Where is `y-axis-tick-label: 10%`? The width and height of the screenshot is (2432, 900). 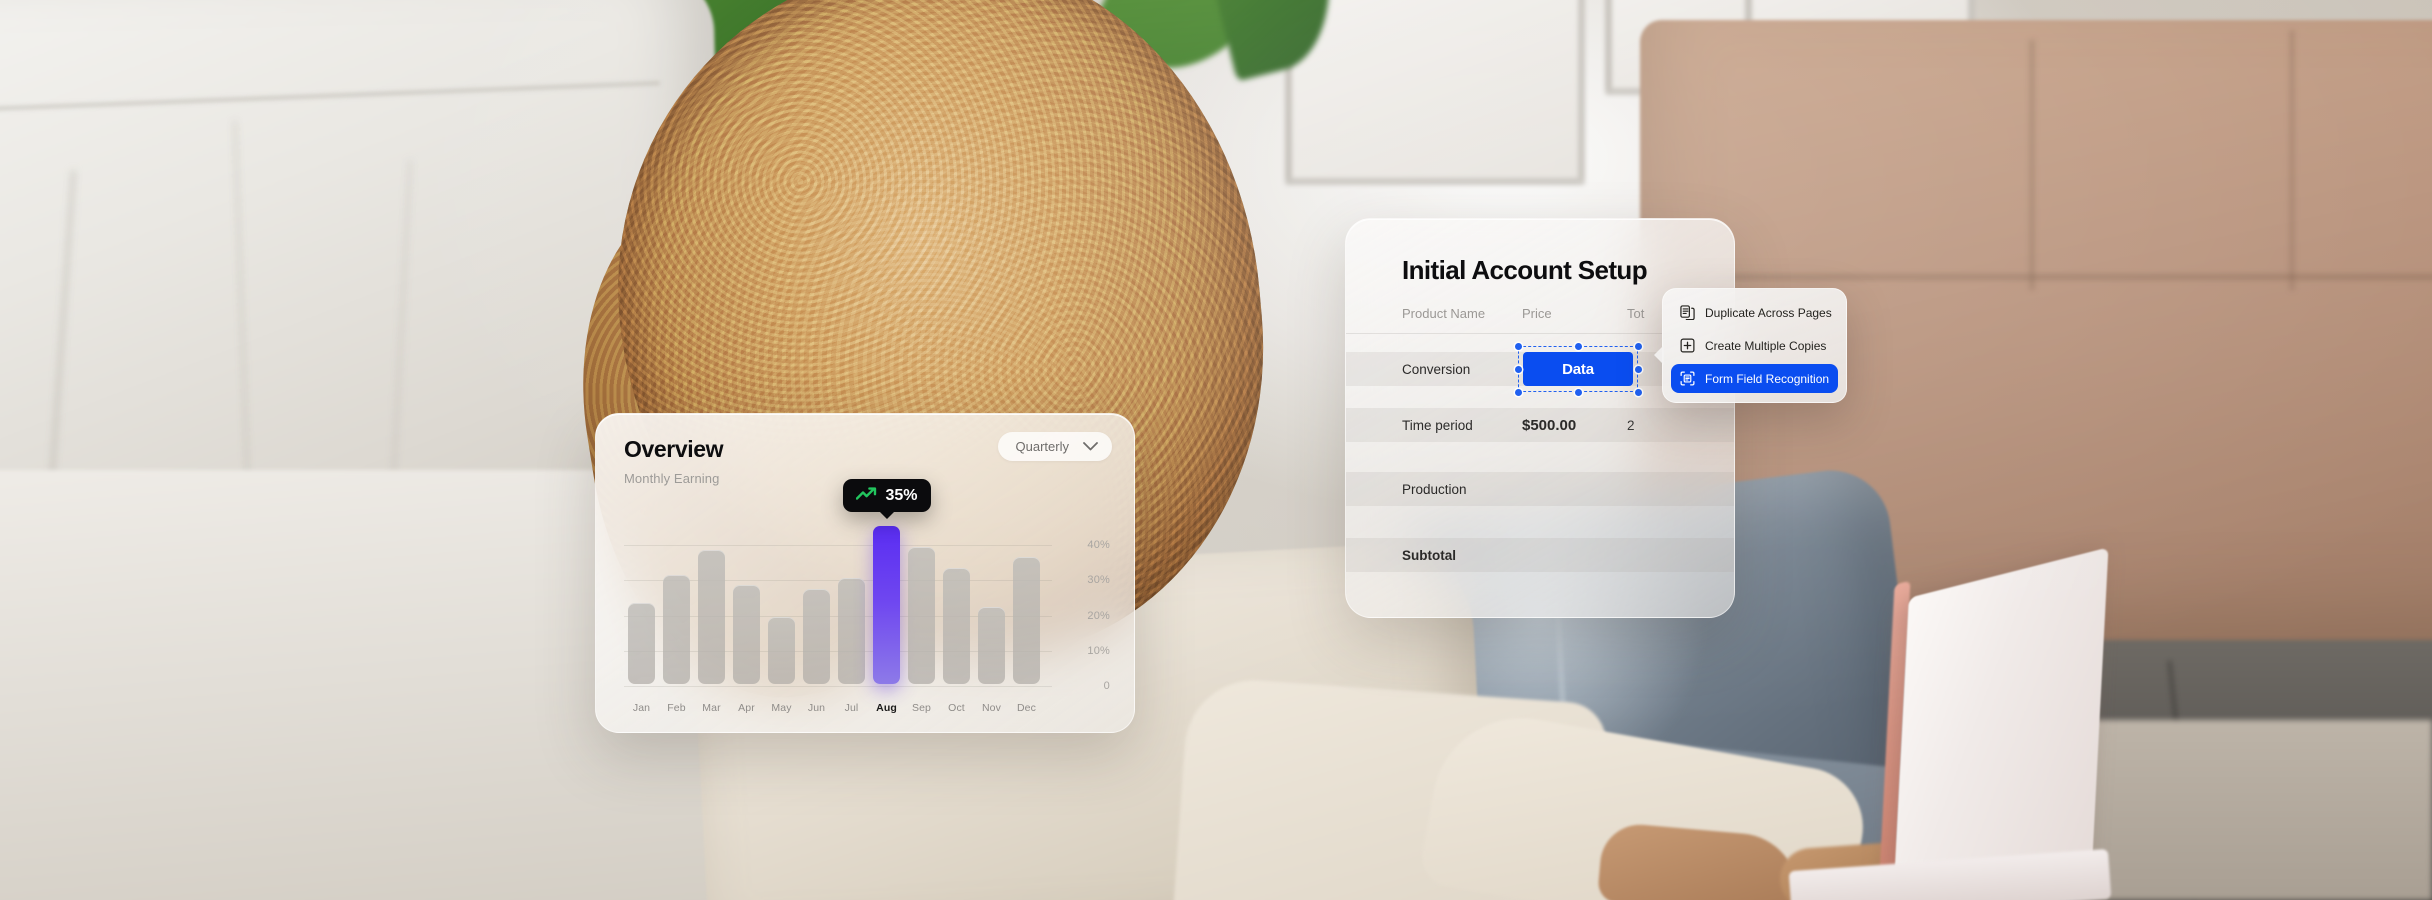
y-axis-tick-label: 10% is located at coordinates (1098, 650).